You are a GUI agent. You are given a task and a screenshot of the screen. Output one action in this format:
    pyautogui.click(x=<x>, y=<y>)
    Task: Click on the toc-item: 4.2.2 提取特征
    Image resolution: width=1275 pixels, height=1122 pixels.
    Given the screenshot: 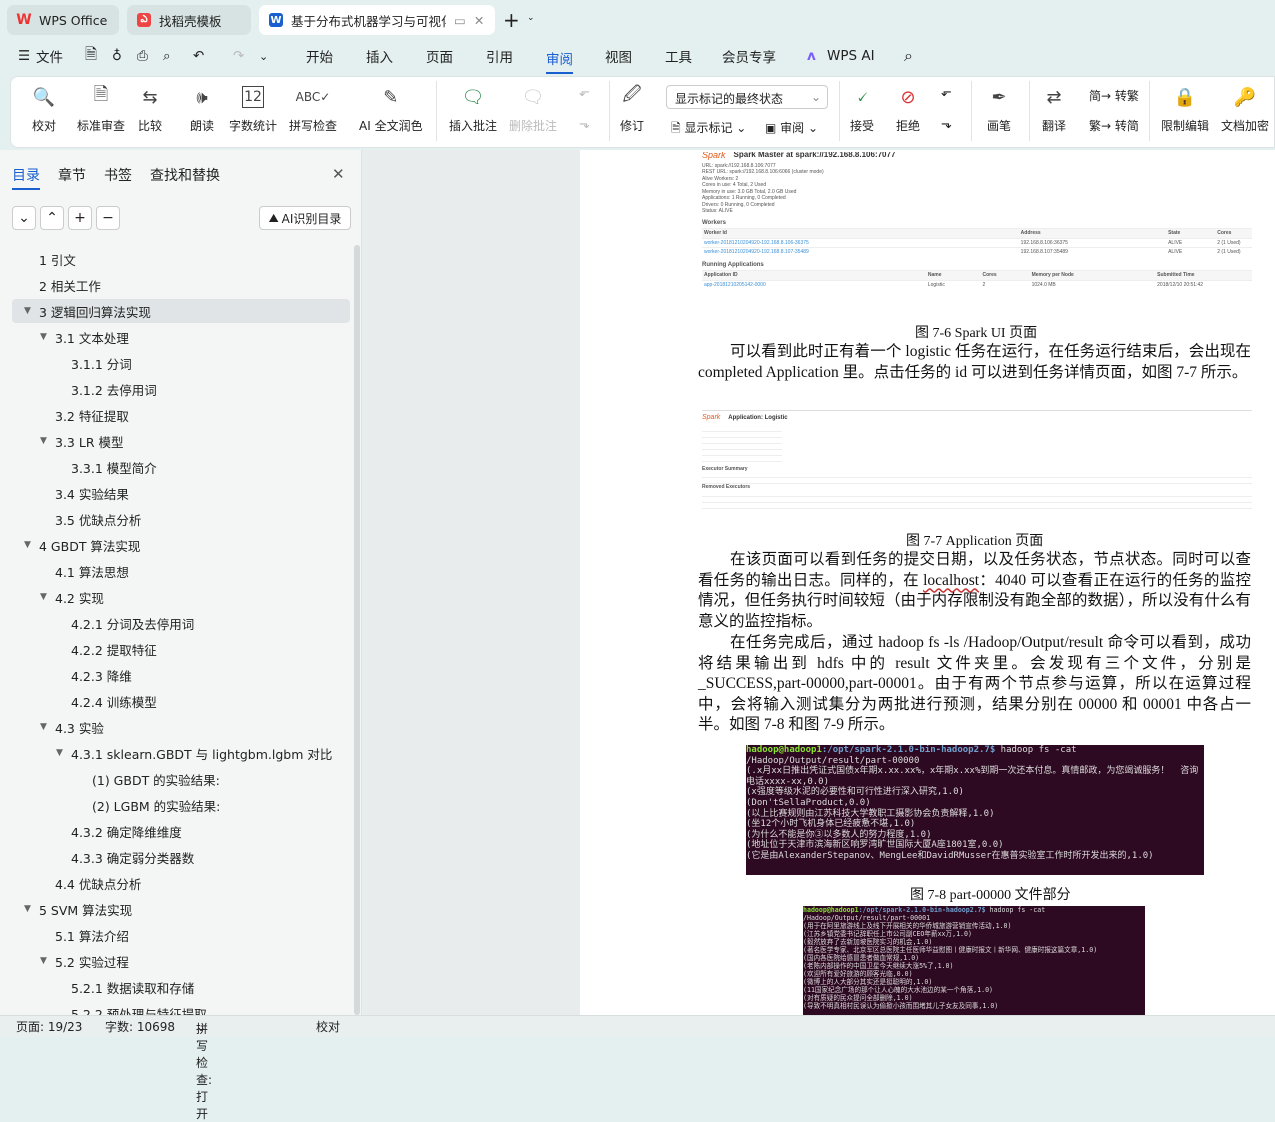 What is the action you would take?
    pyautogui.click(x=181, y=649)
    